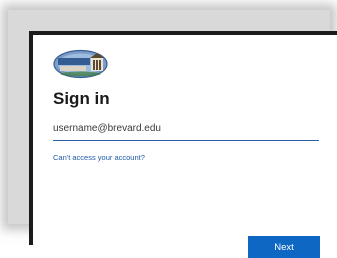 Image resolution: width=337 pixels, height=258 pixels. What do you see at coordinates (186, 129) in the screenshot?
I see `email-field` at bounding box center [186, 129].